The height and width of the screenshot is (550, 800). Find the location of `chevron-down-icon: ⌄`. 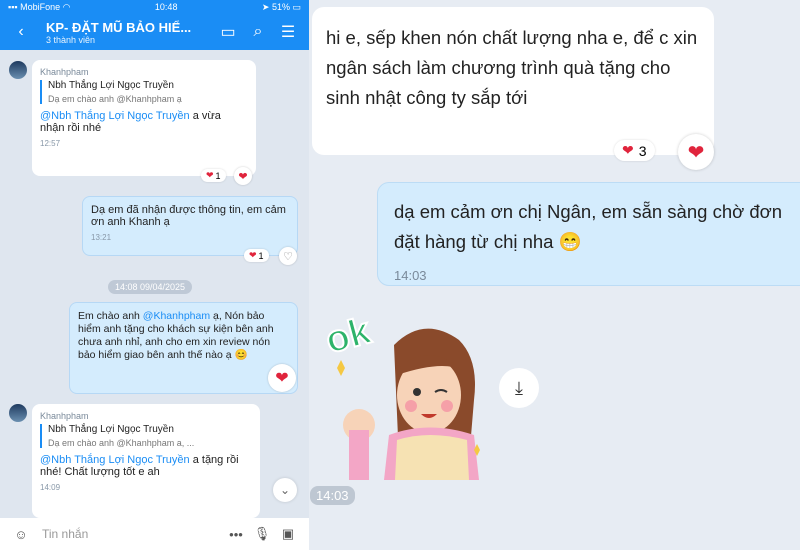

chevron-down-icon: ⌄ is located at coordinates (285, 490).